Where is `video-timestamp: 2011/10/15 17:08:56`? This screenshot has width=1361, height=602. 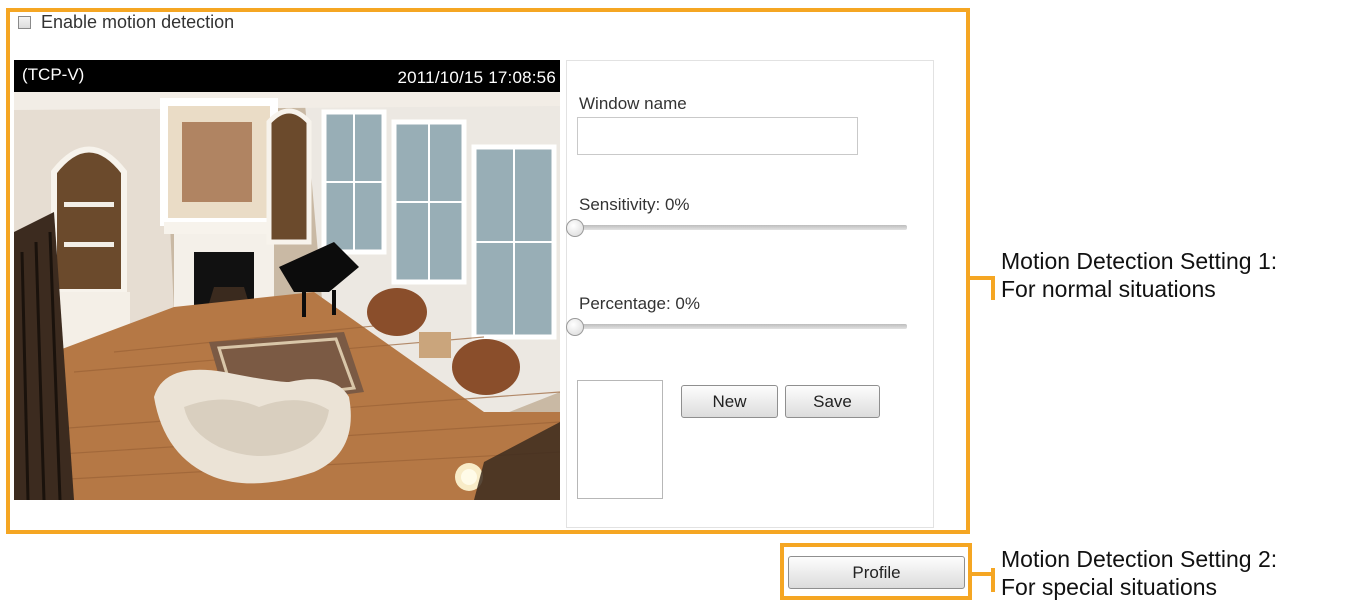
video-timestamp: 2011/10/15 17:08:56 is located at coordinates (476, 77).